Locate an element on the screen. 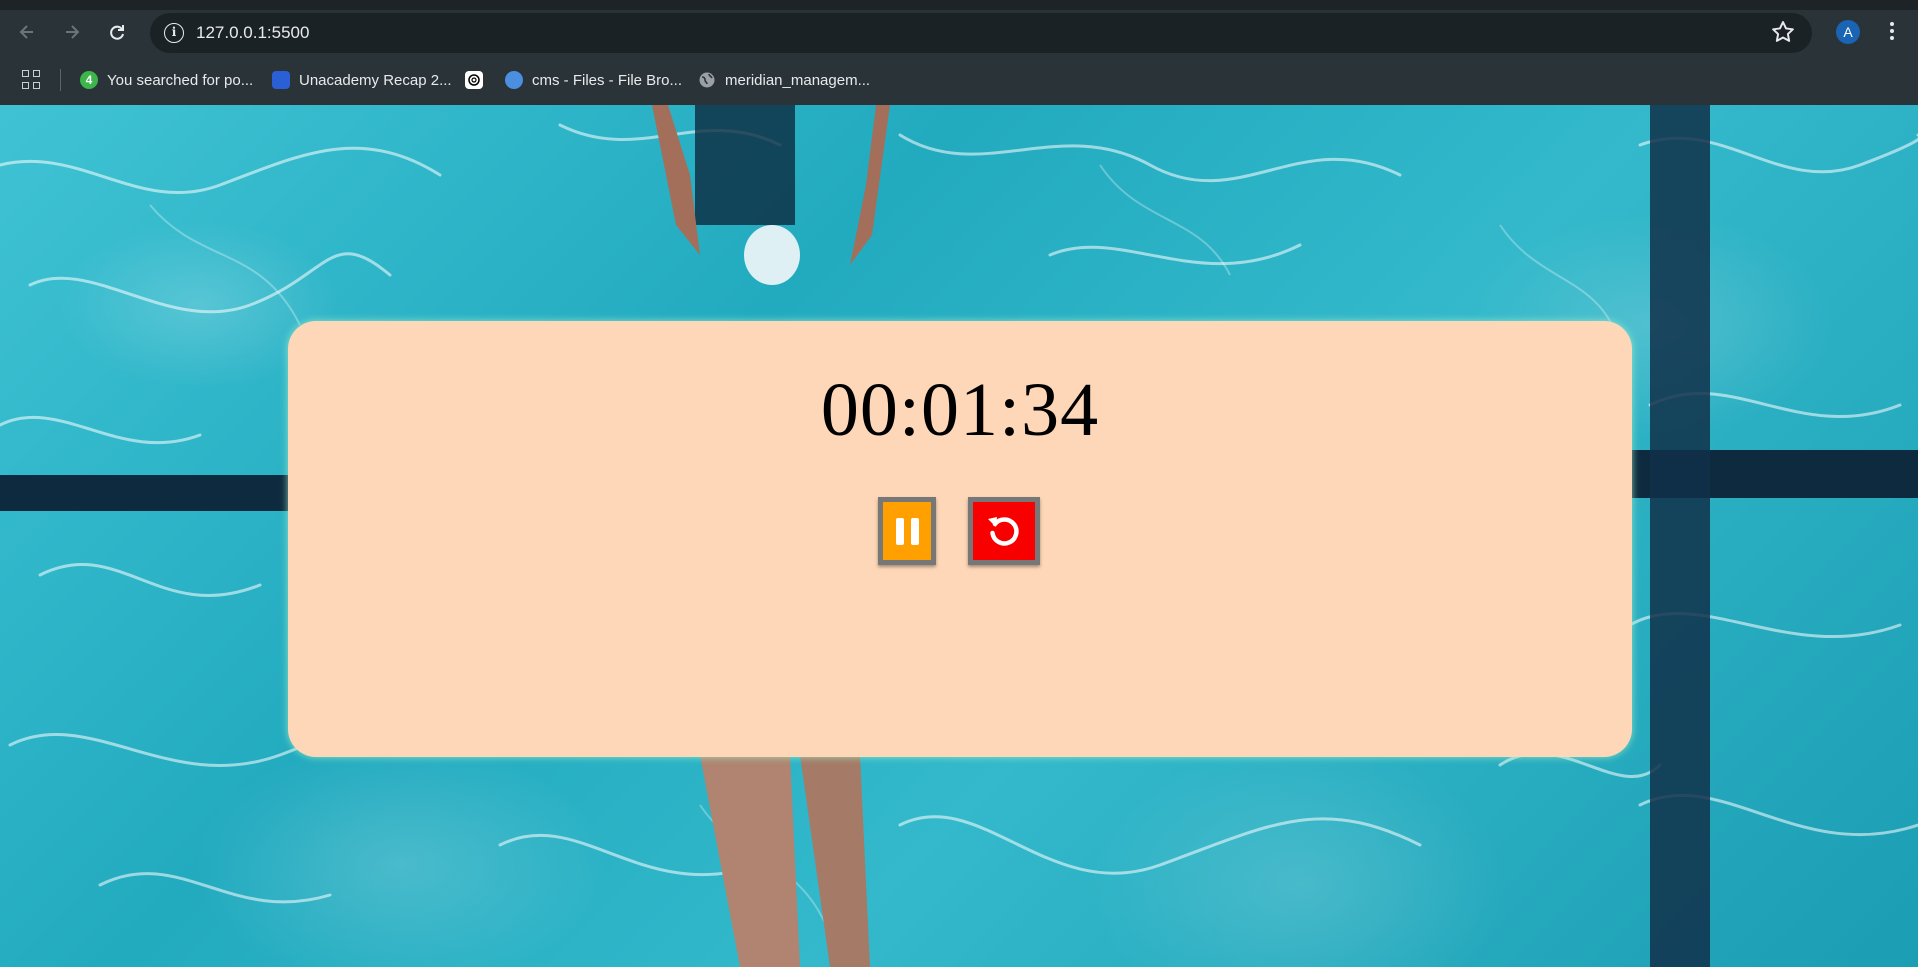 The width and height of the screenshot is (1918, 967). bookmarks-divider is located at coordinates (60, 80).